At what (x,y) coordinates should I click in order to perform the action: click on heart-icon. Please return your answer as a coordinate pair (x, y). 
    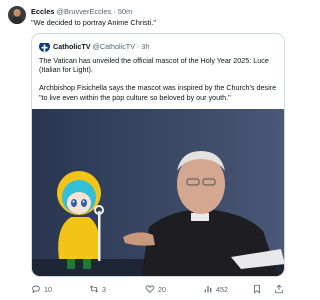
    Looking at the image, I should click on (150, 289).